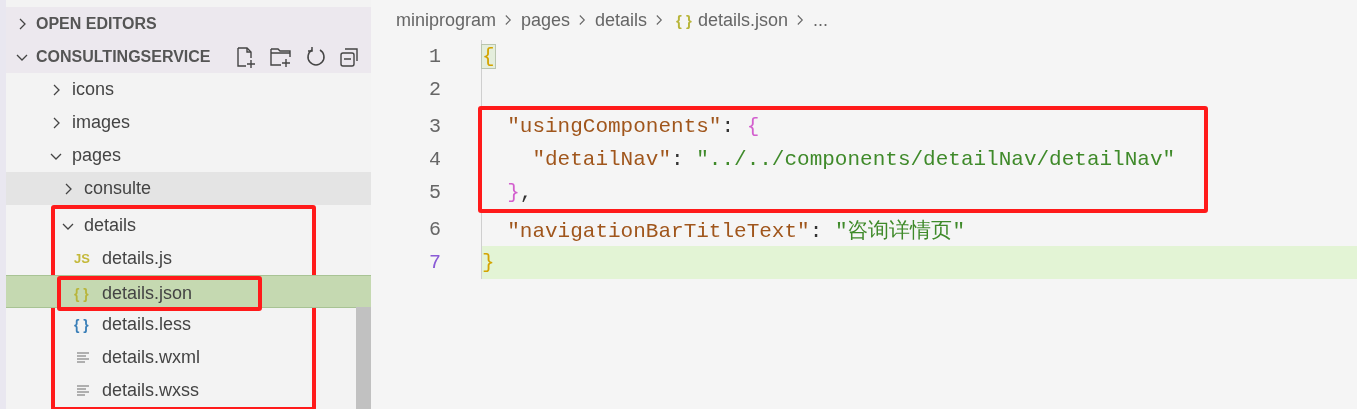 The image size is (1357, 409). Describe the element at coordinates (188, 188) in the screenshot. I see `tree-item: consulte` at that location.